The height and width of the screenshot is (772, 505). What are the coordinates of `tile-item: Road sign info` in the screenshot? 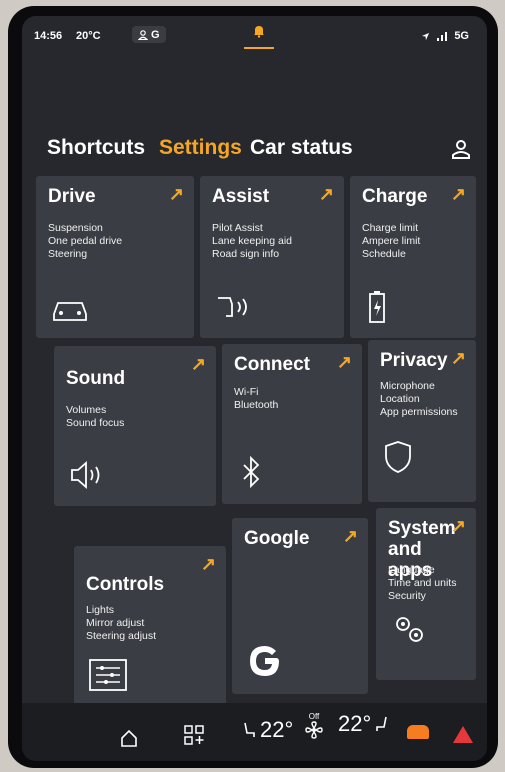 It's located at (246, 254).